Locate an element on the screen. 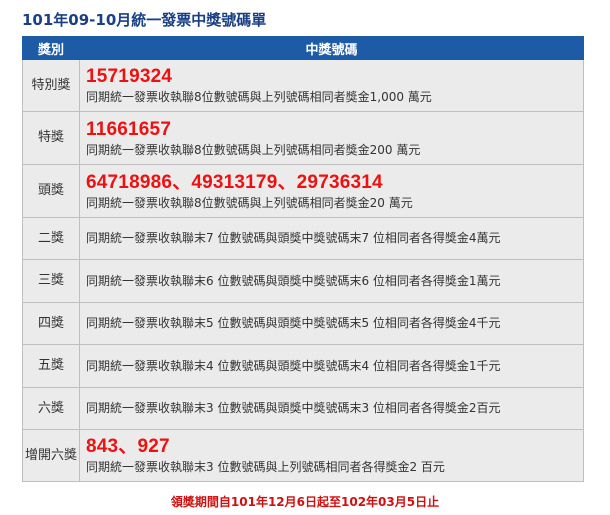 This screenshot has width=610, height=515. winning-numbers: 843、927 is located at coordinates (128, 446).